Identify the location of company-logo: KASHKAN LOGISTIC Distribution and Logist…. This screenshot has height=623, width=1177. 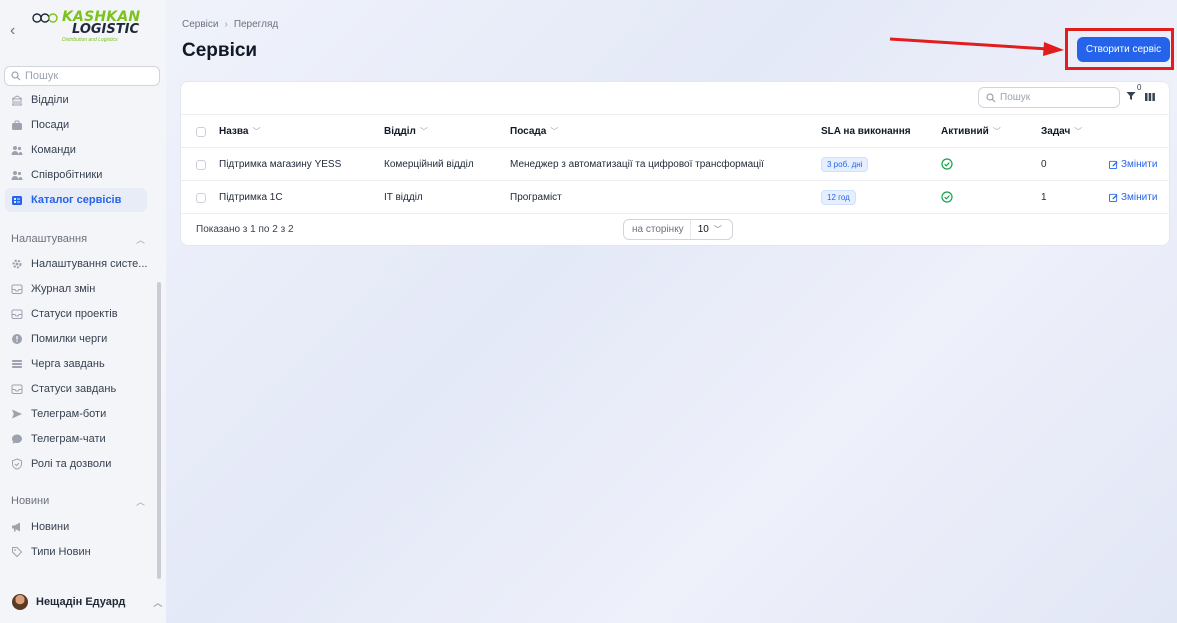
(88, 31).